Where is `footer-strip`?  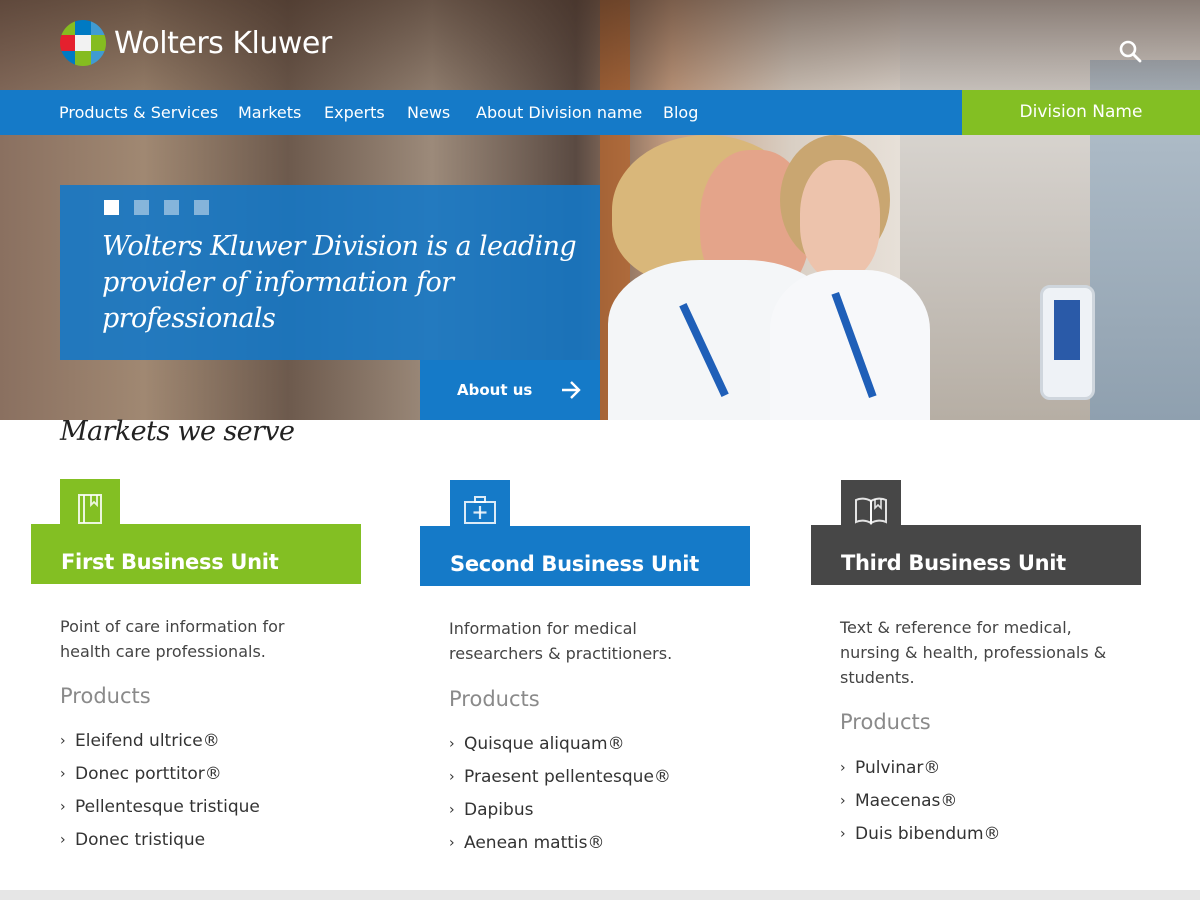 footer-strip is located at coordinates (600, 895).